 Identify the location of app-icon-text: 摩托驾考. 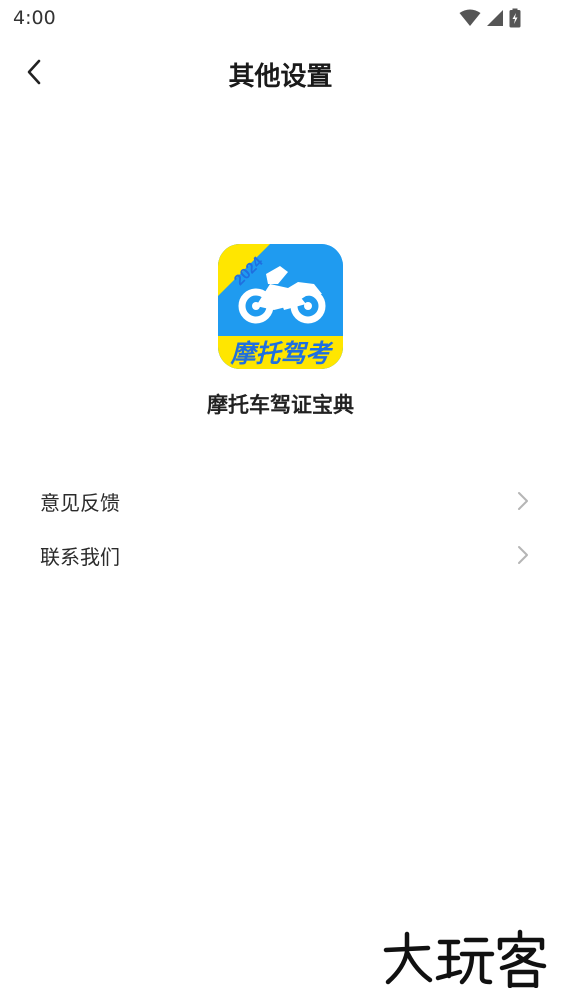
(281, 353).